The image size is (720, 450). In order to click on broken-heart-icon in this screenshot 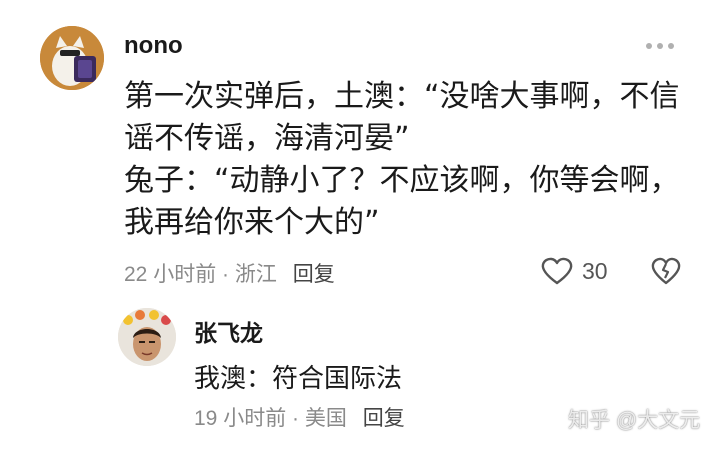, I will do `click(666, 271)`.